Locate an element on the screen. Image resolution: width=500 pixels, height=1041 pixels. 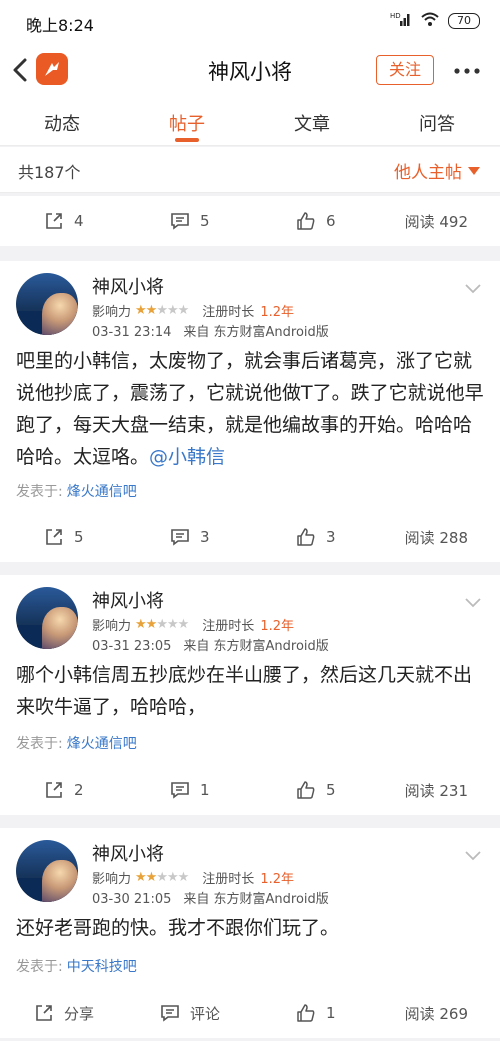
action-bar: 4 5 6 阅读 492 is located at coordinates (250, 221).